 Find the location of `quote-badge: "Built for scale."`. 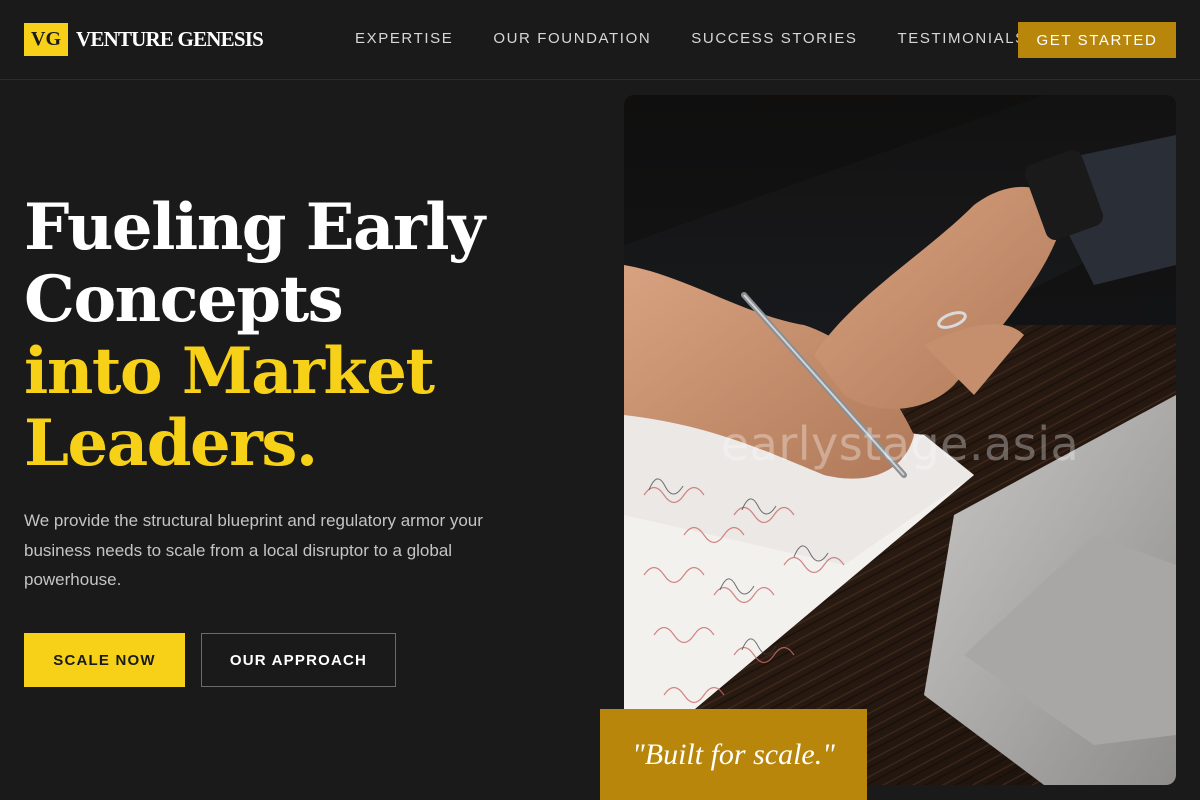

quote-badge: "Built for scale." is located at coordinates (733, 754).